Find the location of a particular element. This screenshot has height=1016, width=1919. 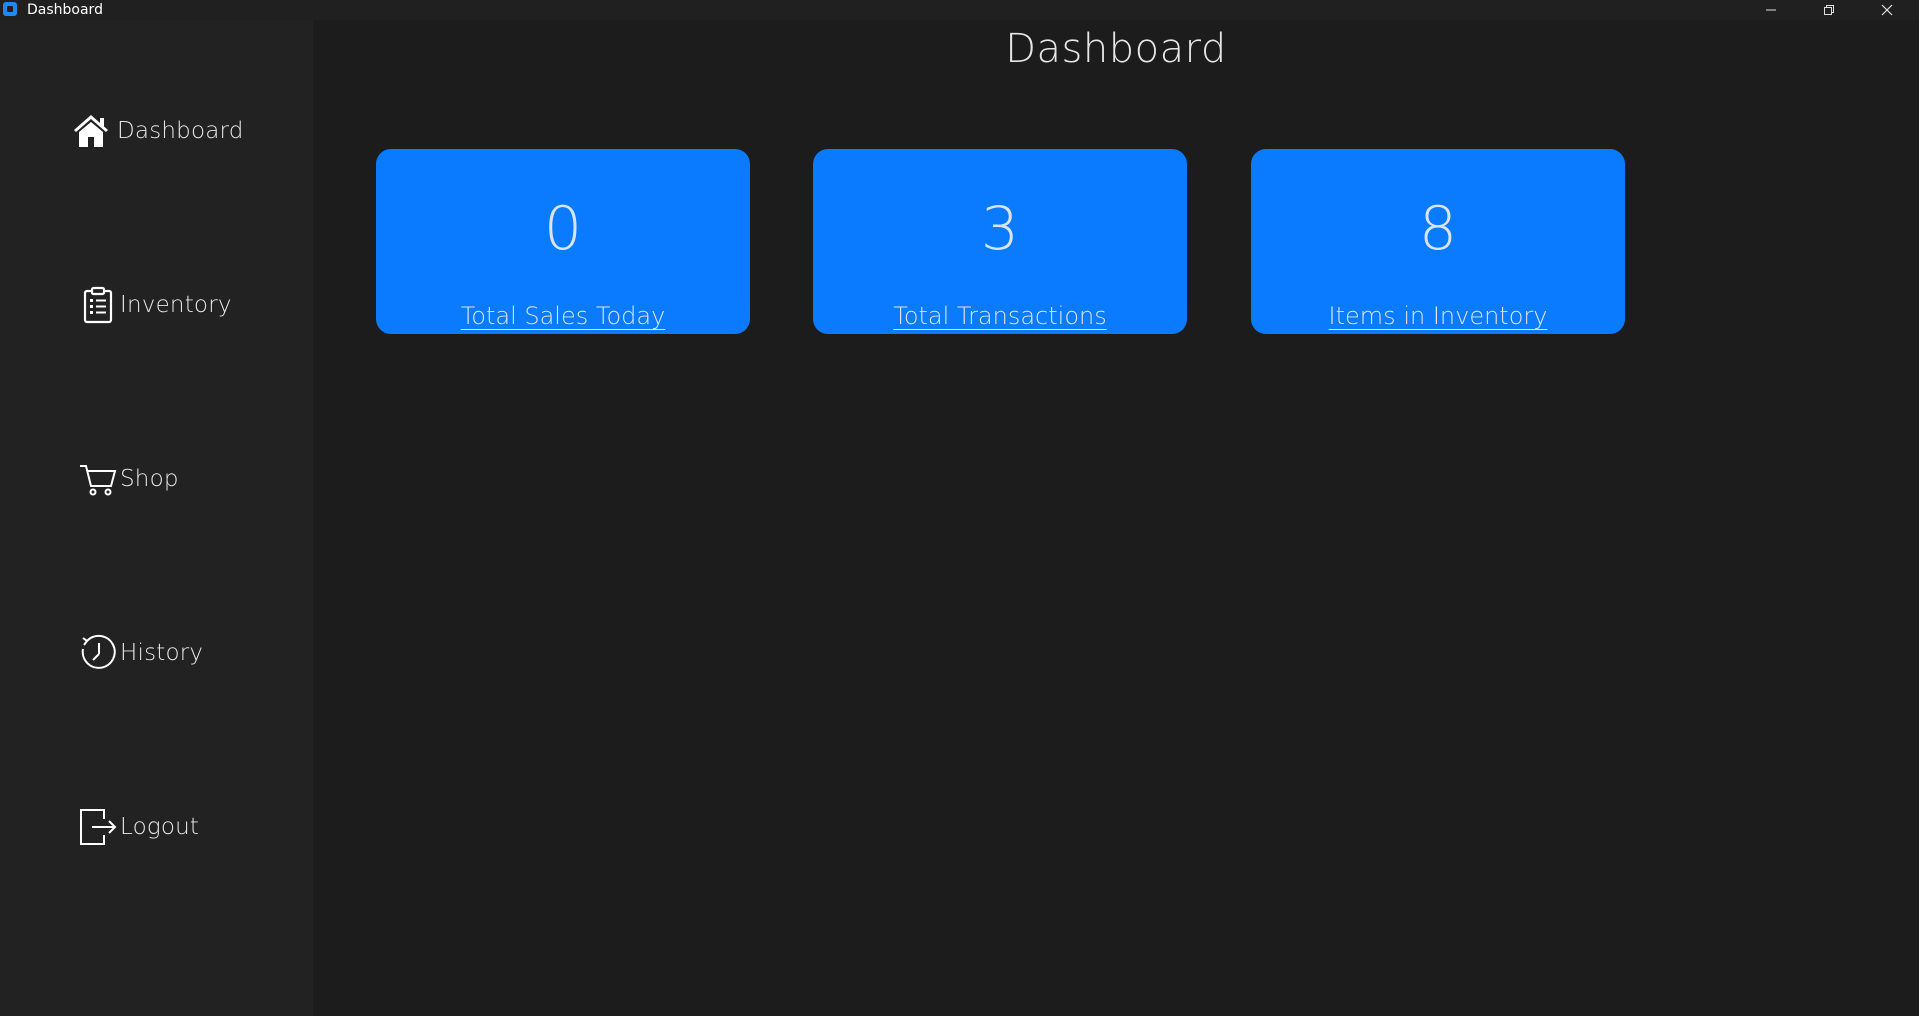

sidebar-item-label: Logout is located at coordinates (160, 827).